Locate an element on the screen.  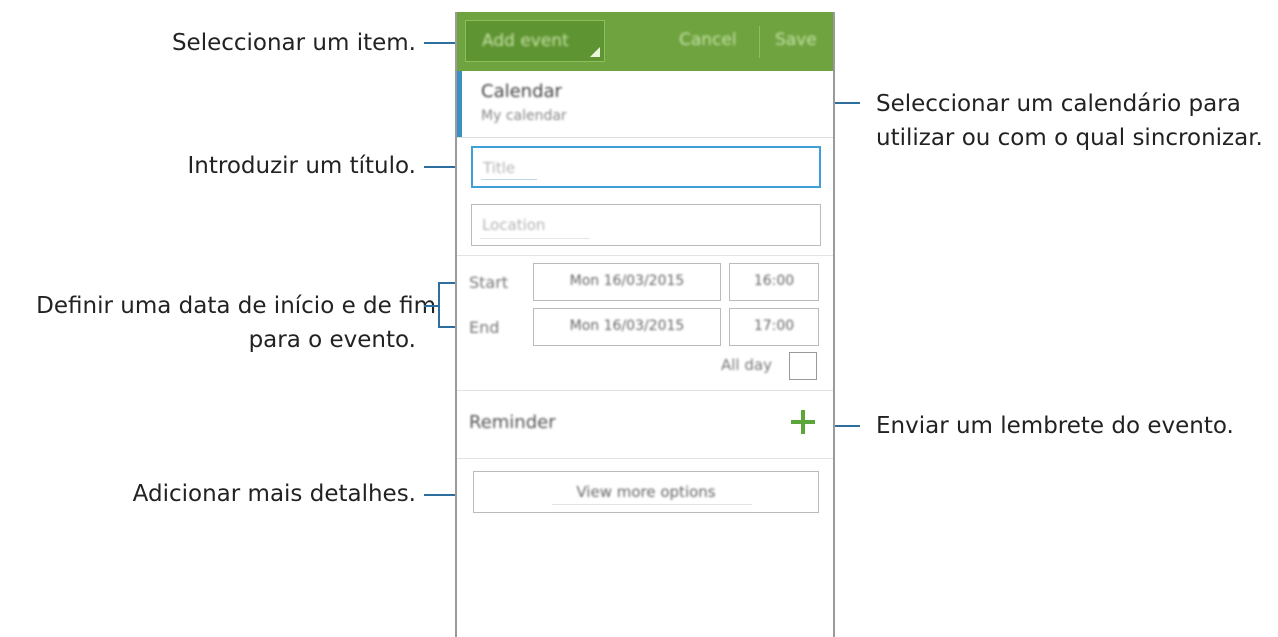
action-bar: Add event Cancel Save is located at coordinates (645, 41).